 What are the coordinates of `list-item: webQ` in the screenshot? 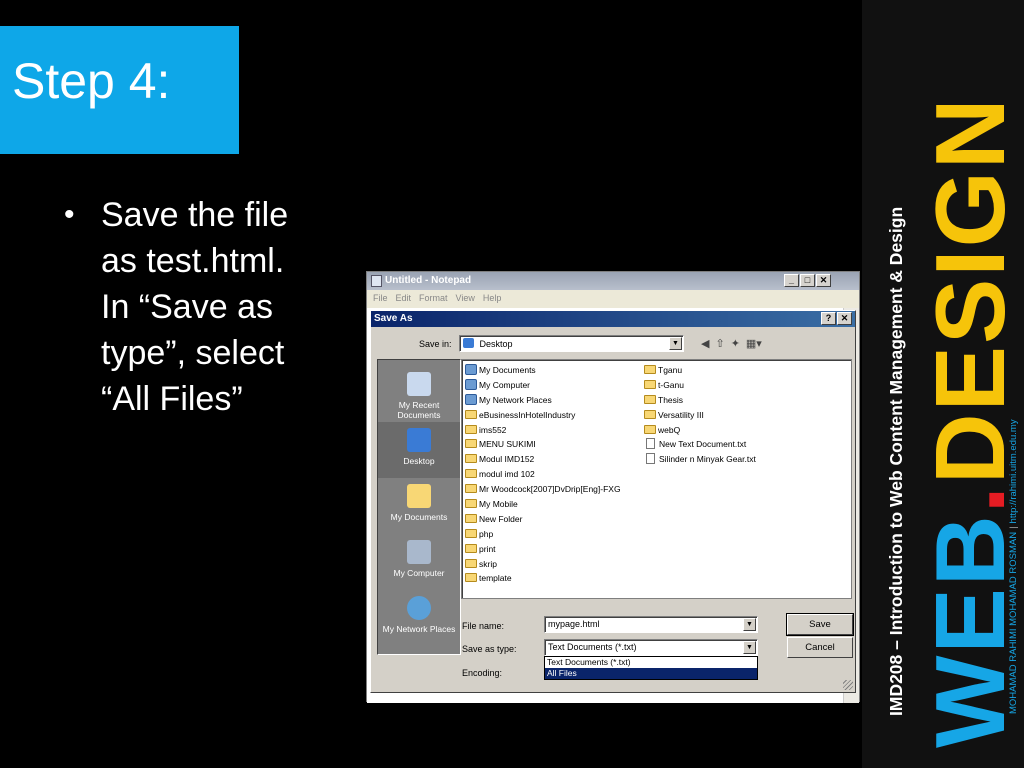 It's located at (700, 430).